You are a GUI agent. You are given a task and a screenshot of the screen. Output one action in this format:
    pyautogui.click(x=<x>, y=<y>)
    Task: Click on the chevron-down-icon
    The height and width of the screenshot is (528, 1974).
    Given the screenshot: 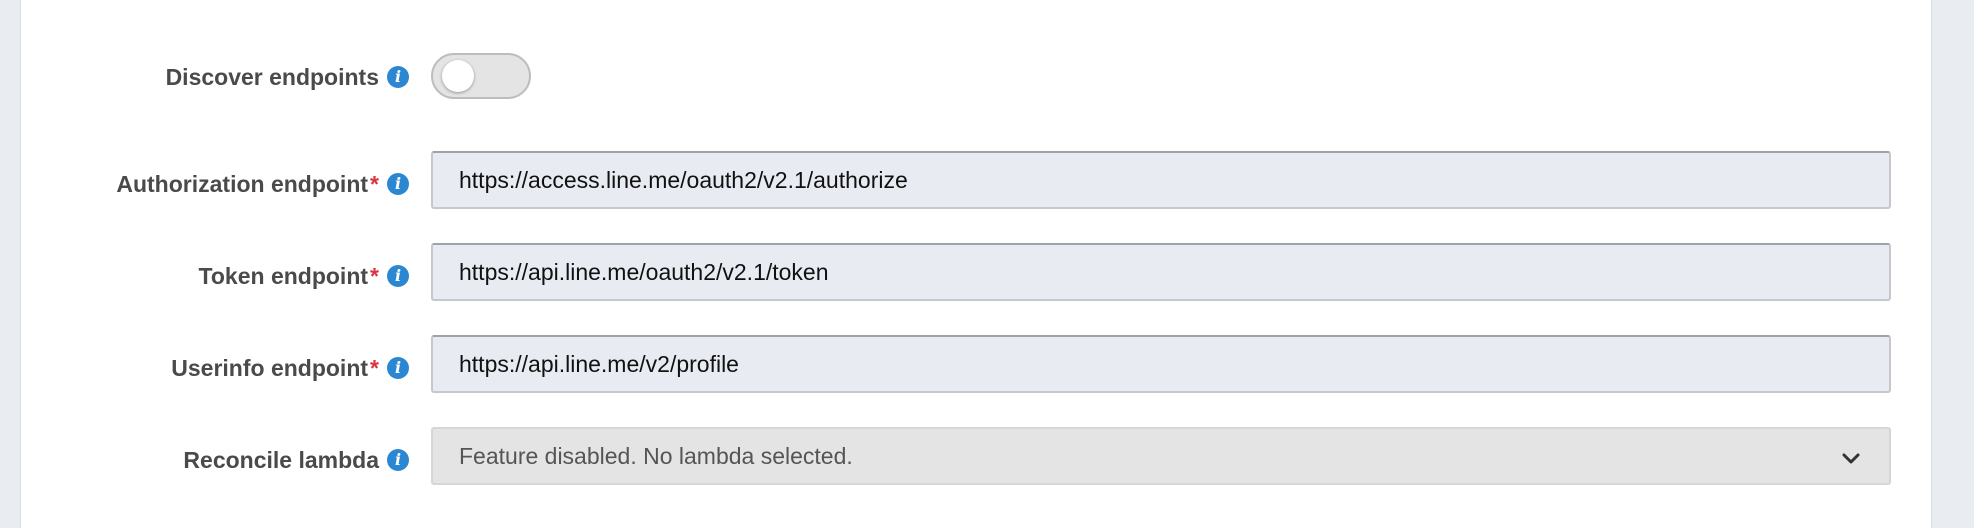 What is the action you would take?
    pyautogui.click(x=1851, y=460)
    